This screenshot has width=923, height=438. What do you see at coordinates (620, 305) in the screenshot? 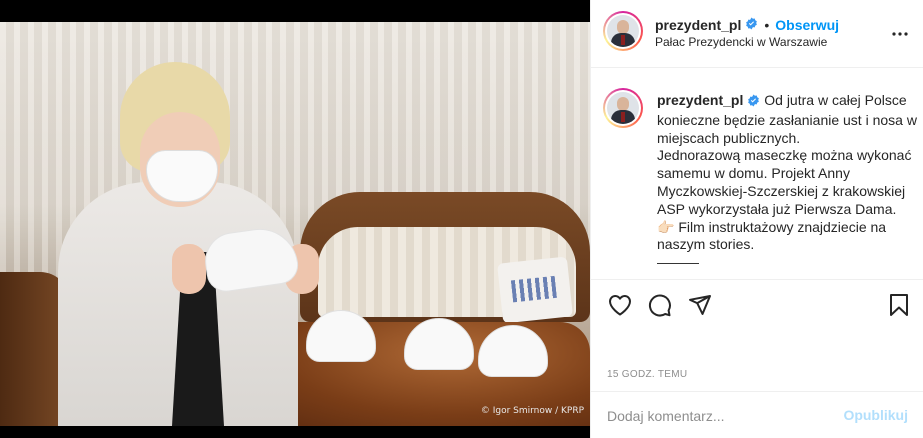
I see `heart-icon` at bounding box center [620, 305].